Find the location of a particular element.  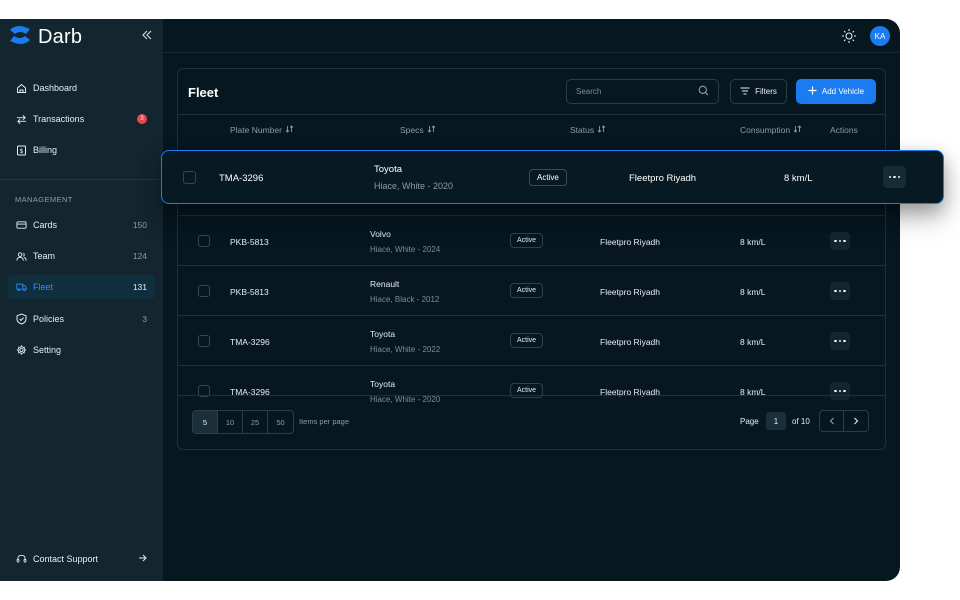

filter-icon is located at coordinates (745, 92).